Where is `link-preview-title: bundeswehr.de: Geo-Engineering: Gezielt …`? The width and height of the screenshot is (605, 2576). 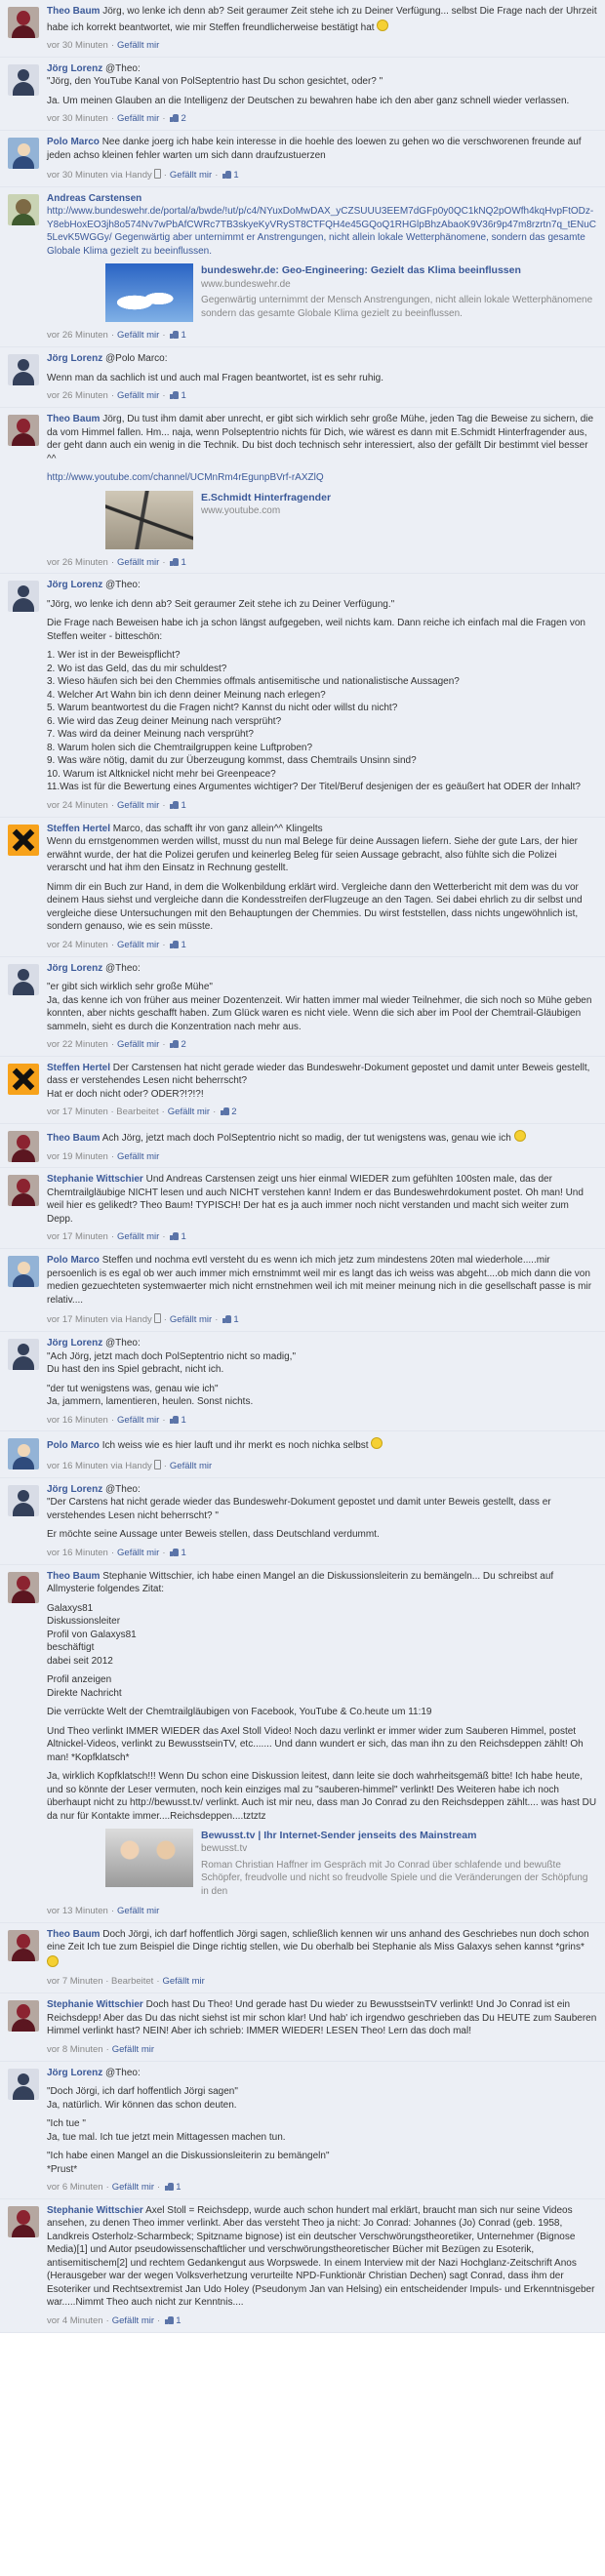
link-preview-title: bundeswehr.de: Geo-Engineering: Gezielt … is located at coordinates (399, 270).